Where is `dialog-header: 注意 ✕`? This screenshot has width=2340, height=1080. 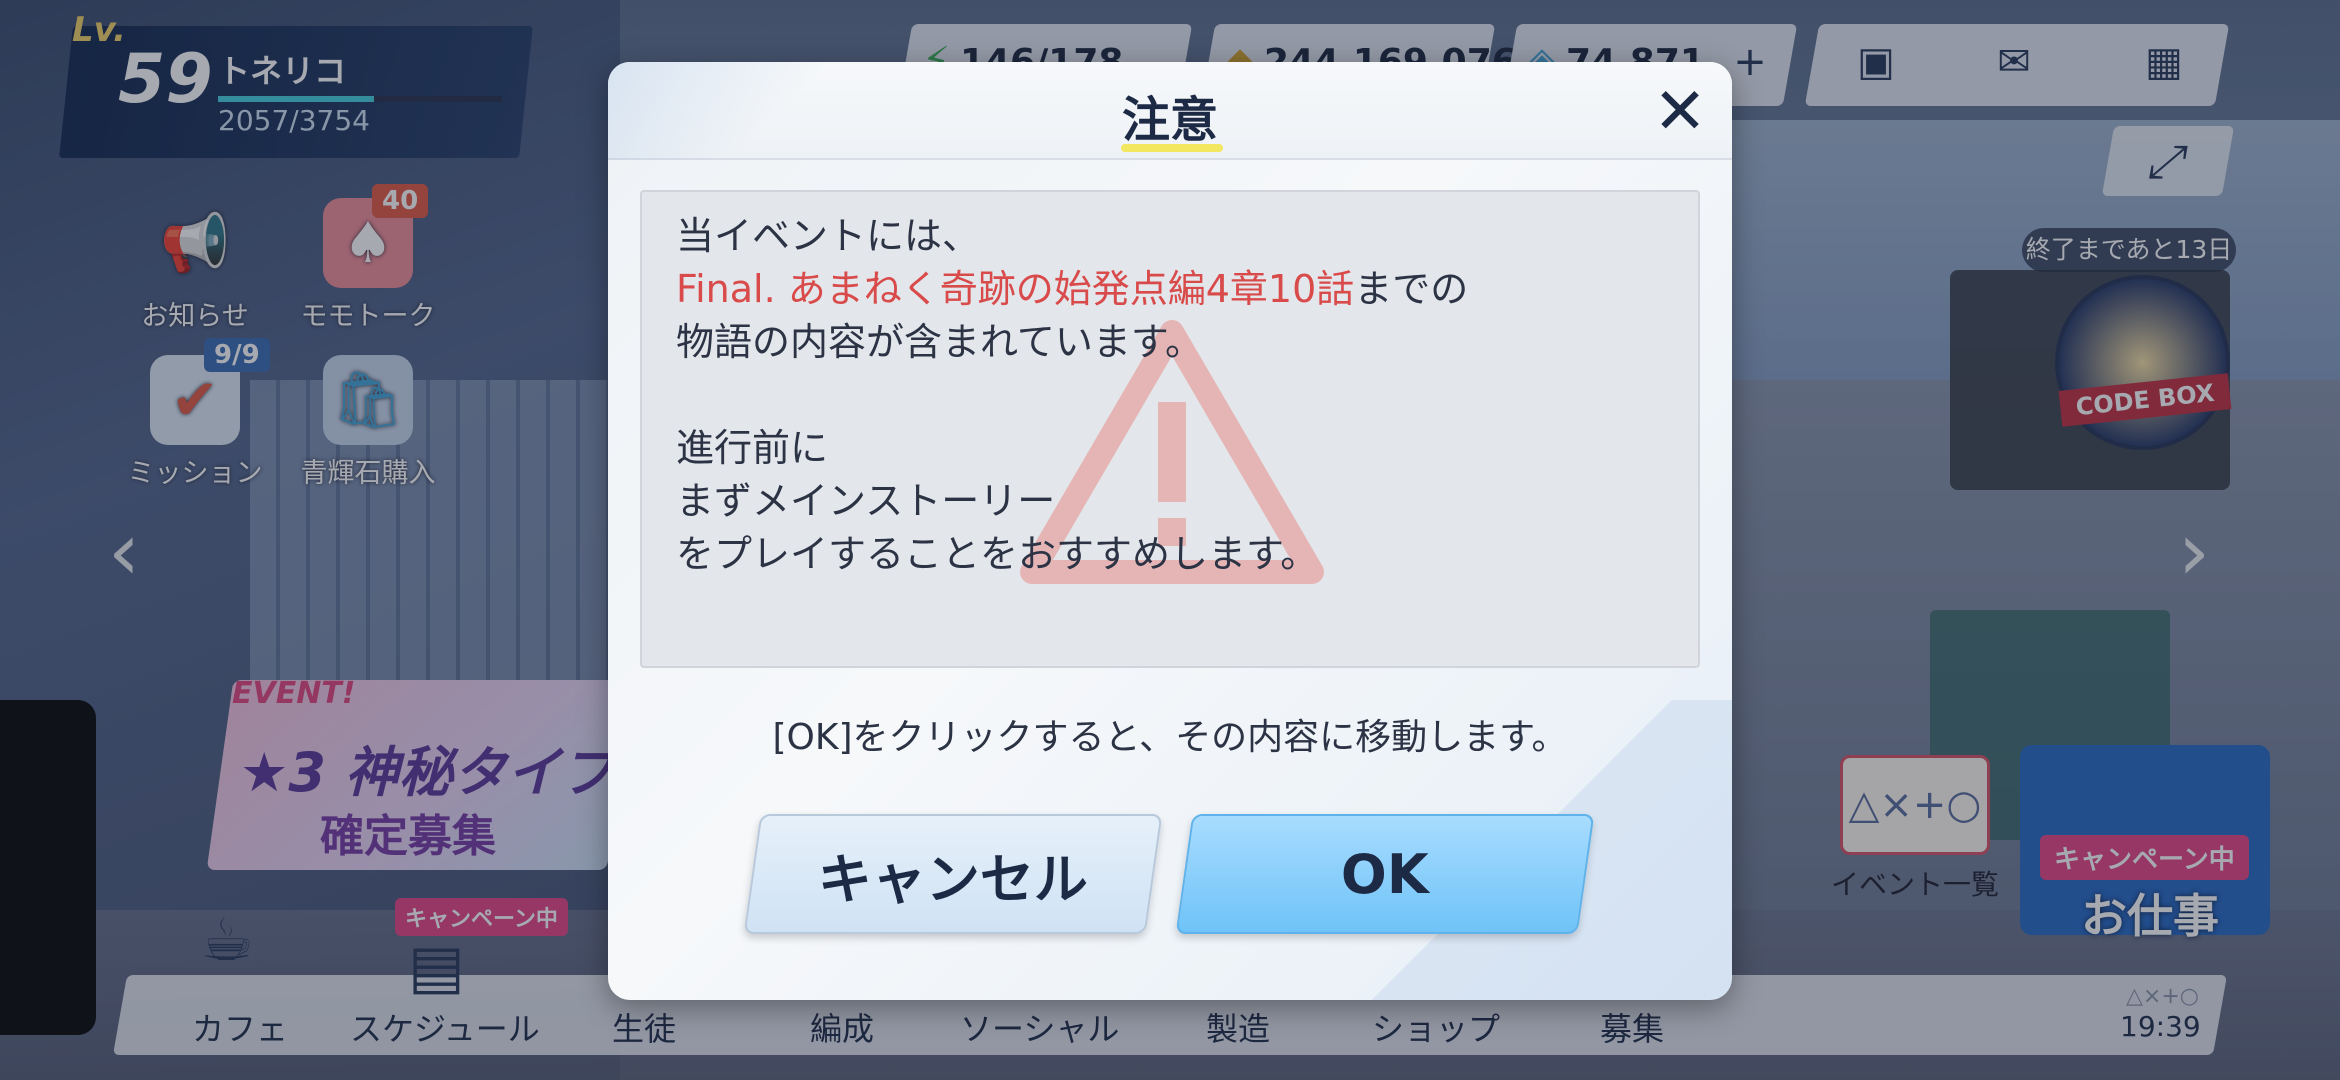 dialog-header: 注意 ✕ is located at coordinates (1170, 111).